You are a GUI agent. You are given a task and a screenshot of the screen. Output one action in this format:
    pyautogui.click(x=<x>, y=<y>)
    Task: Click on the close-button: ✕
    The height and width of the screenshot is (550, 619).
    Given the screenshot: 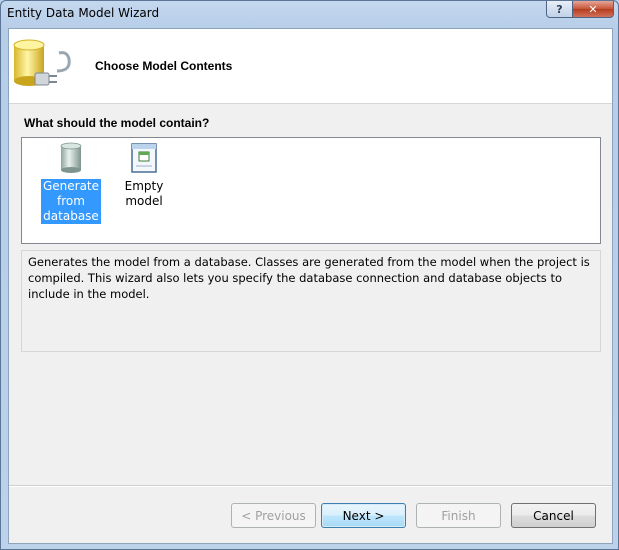 What is the action you would take?
    pyautogui.click(x=593, y=9)
    